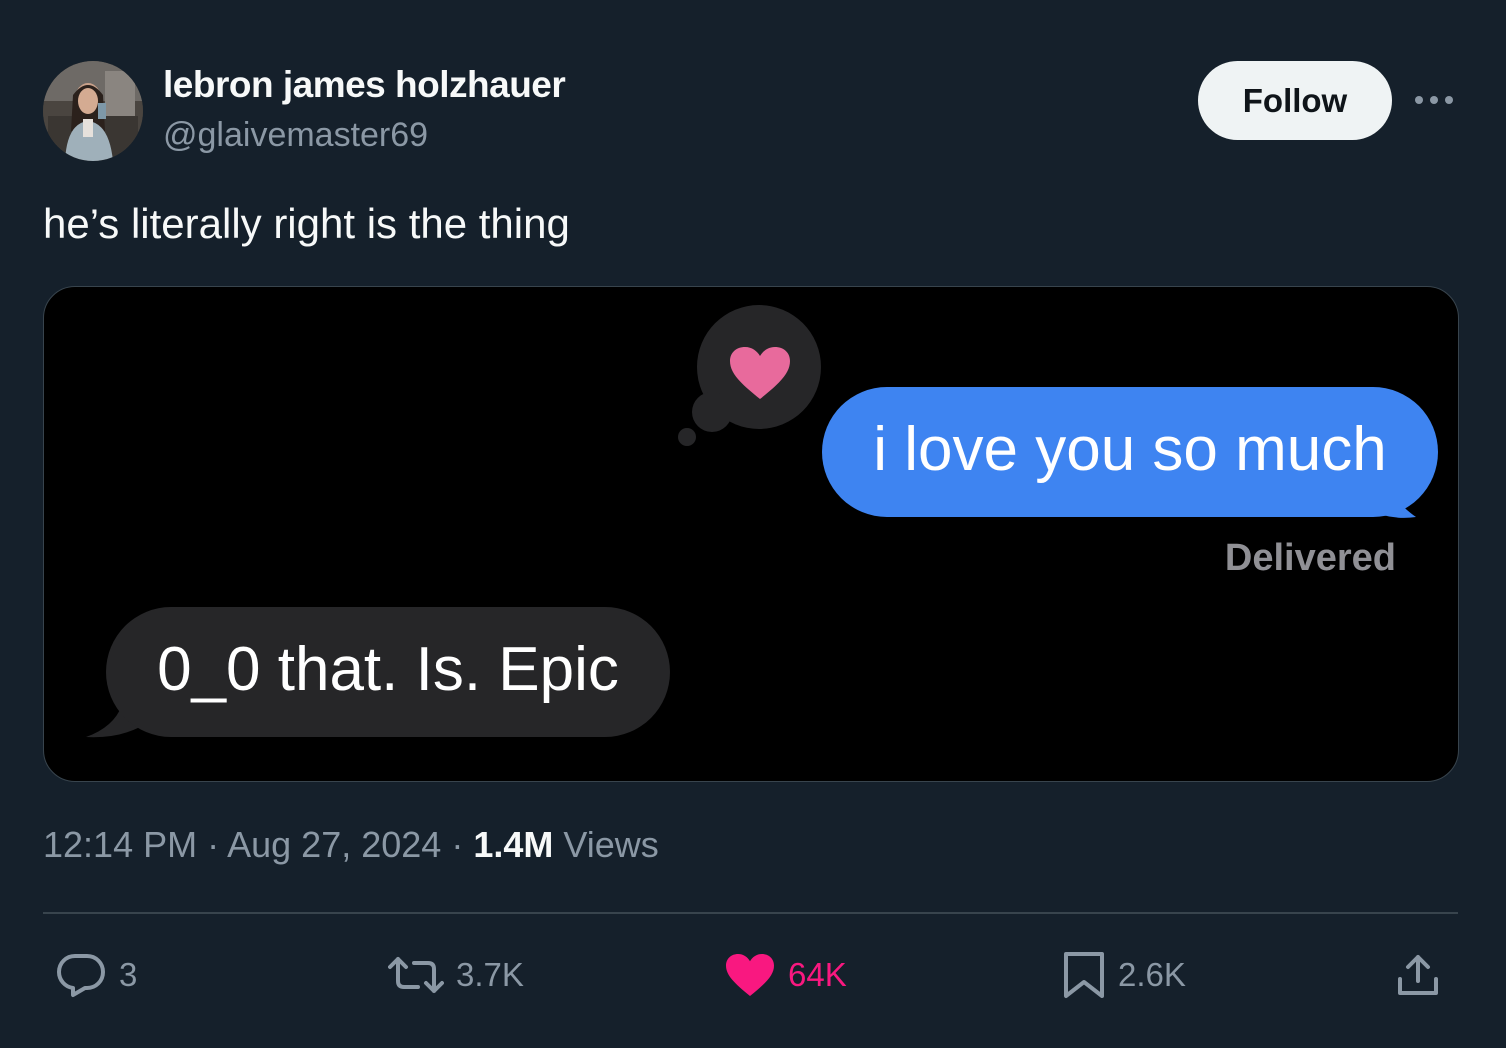 This screenshot has width=1506, height=1048. Describe the element at coordinates (120, 844) in the screenshot. I see `tweet-time: 12:14 PM` at that location.